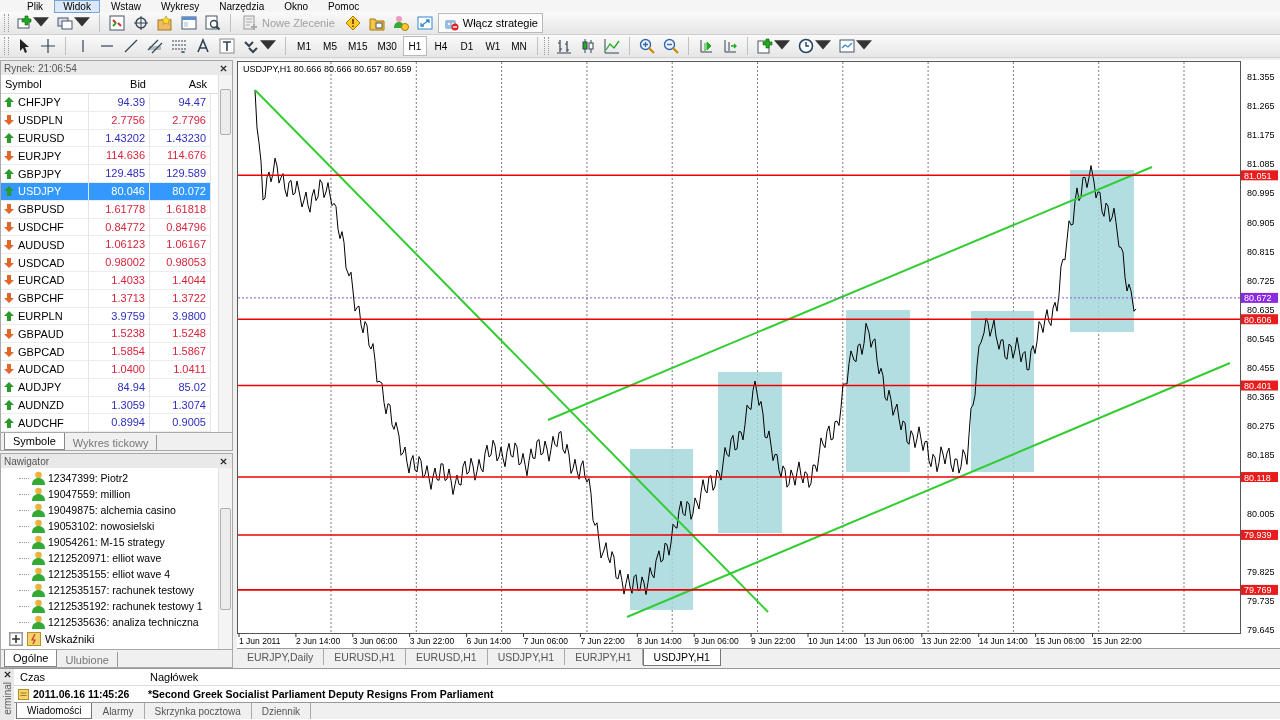 The image size is (1280, 720). Describe the element at coordinates (41, 138) in the screenshot. I see `symbol-text: EURUSD` at that location.